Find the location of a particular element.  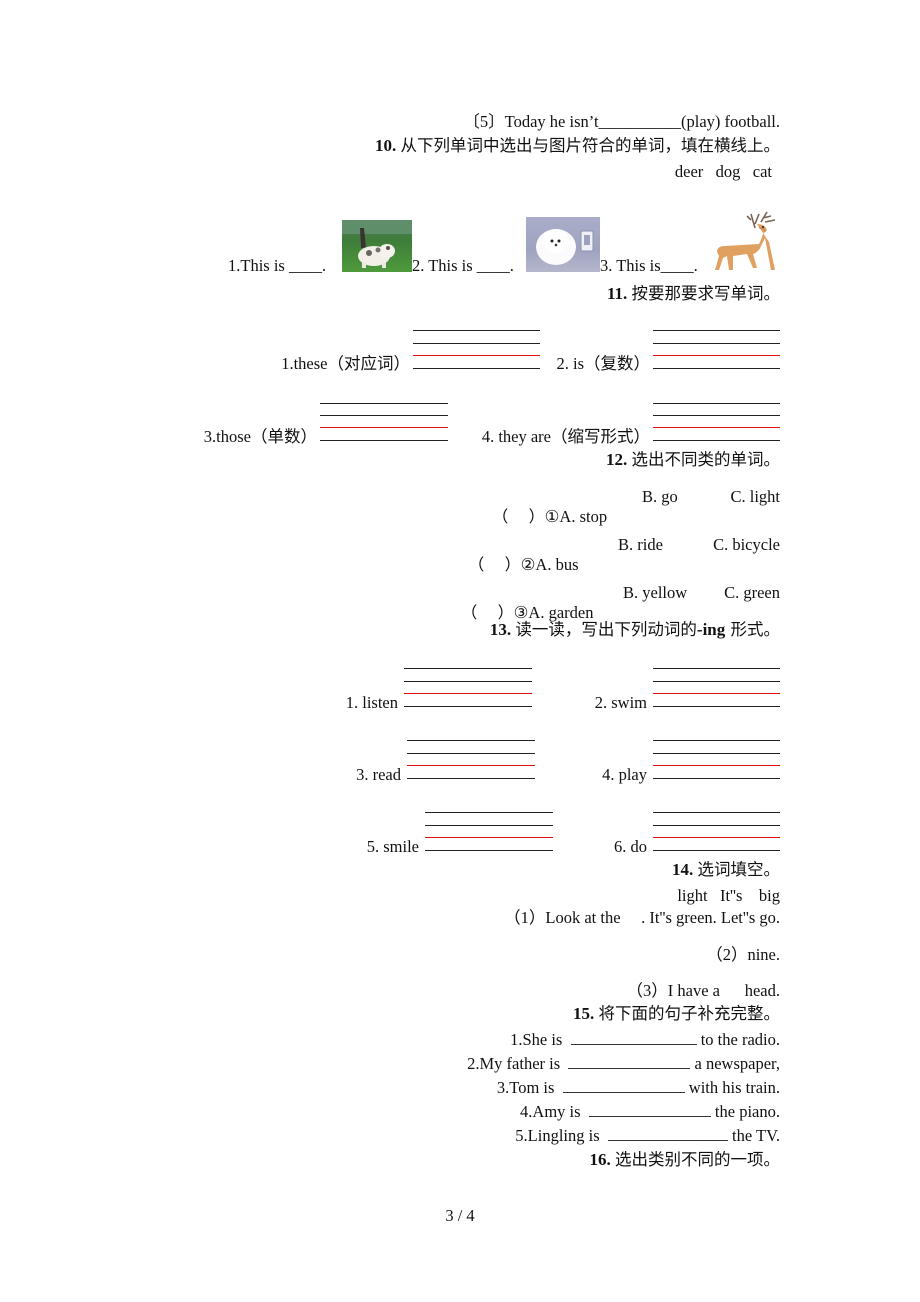

q10-item-3: 3. This is____. is located at coordinates (649, 265).